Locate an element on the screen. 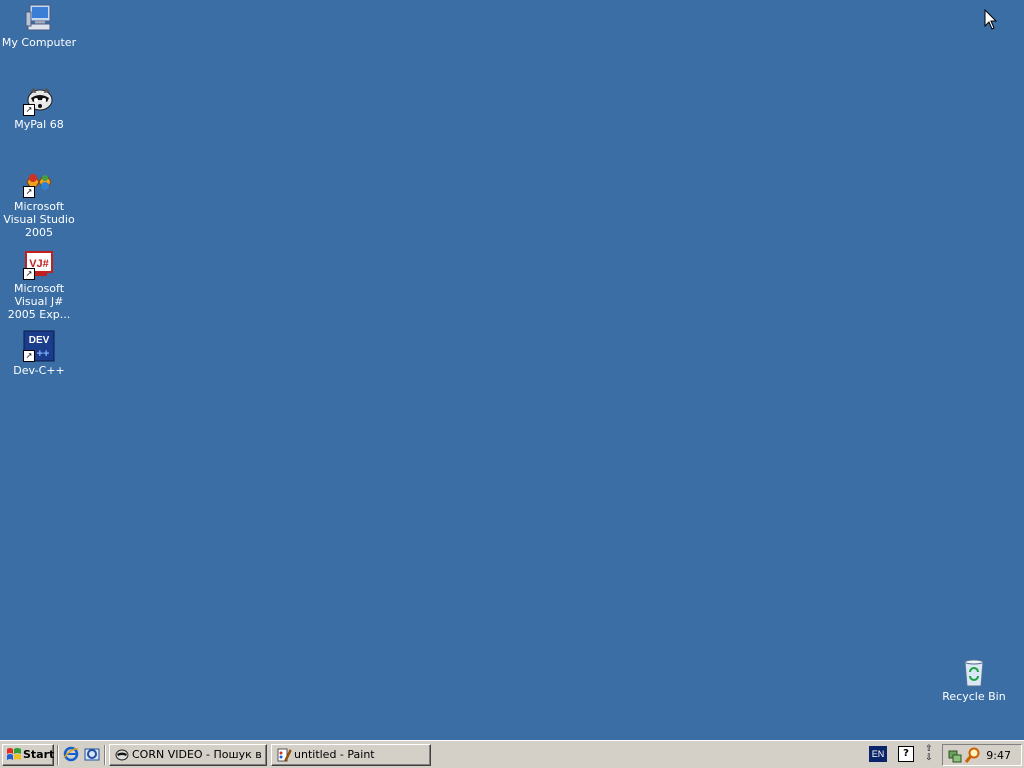  search-icon is located at coordinates (972, 756).